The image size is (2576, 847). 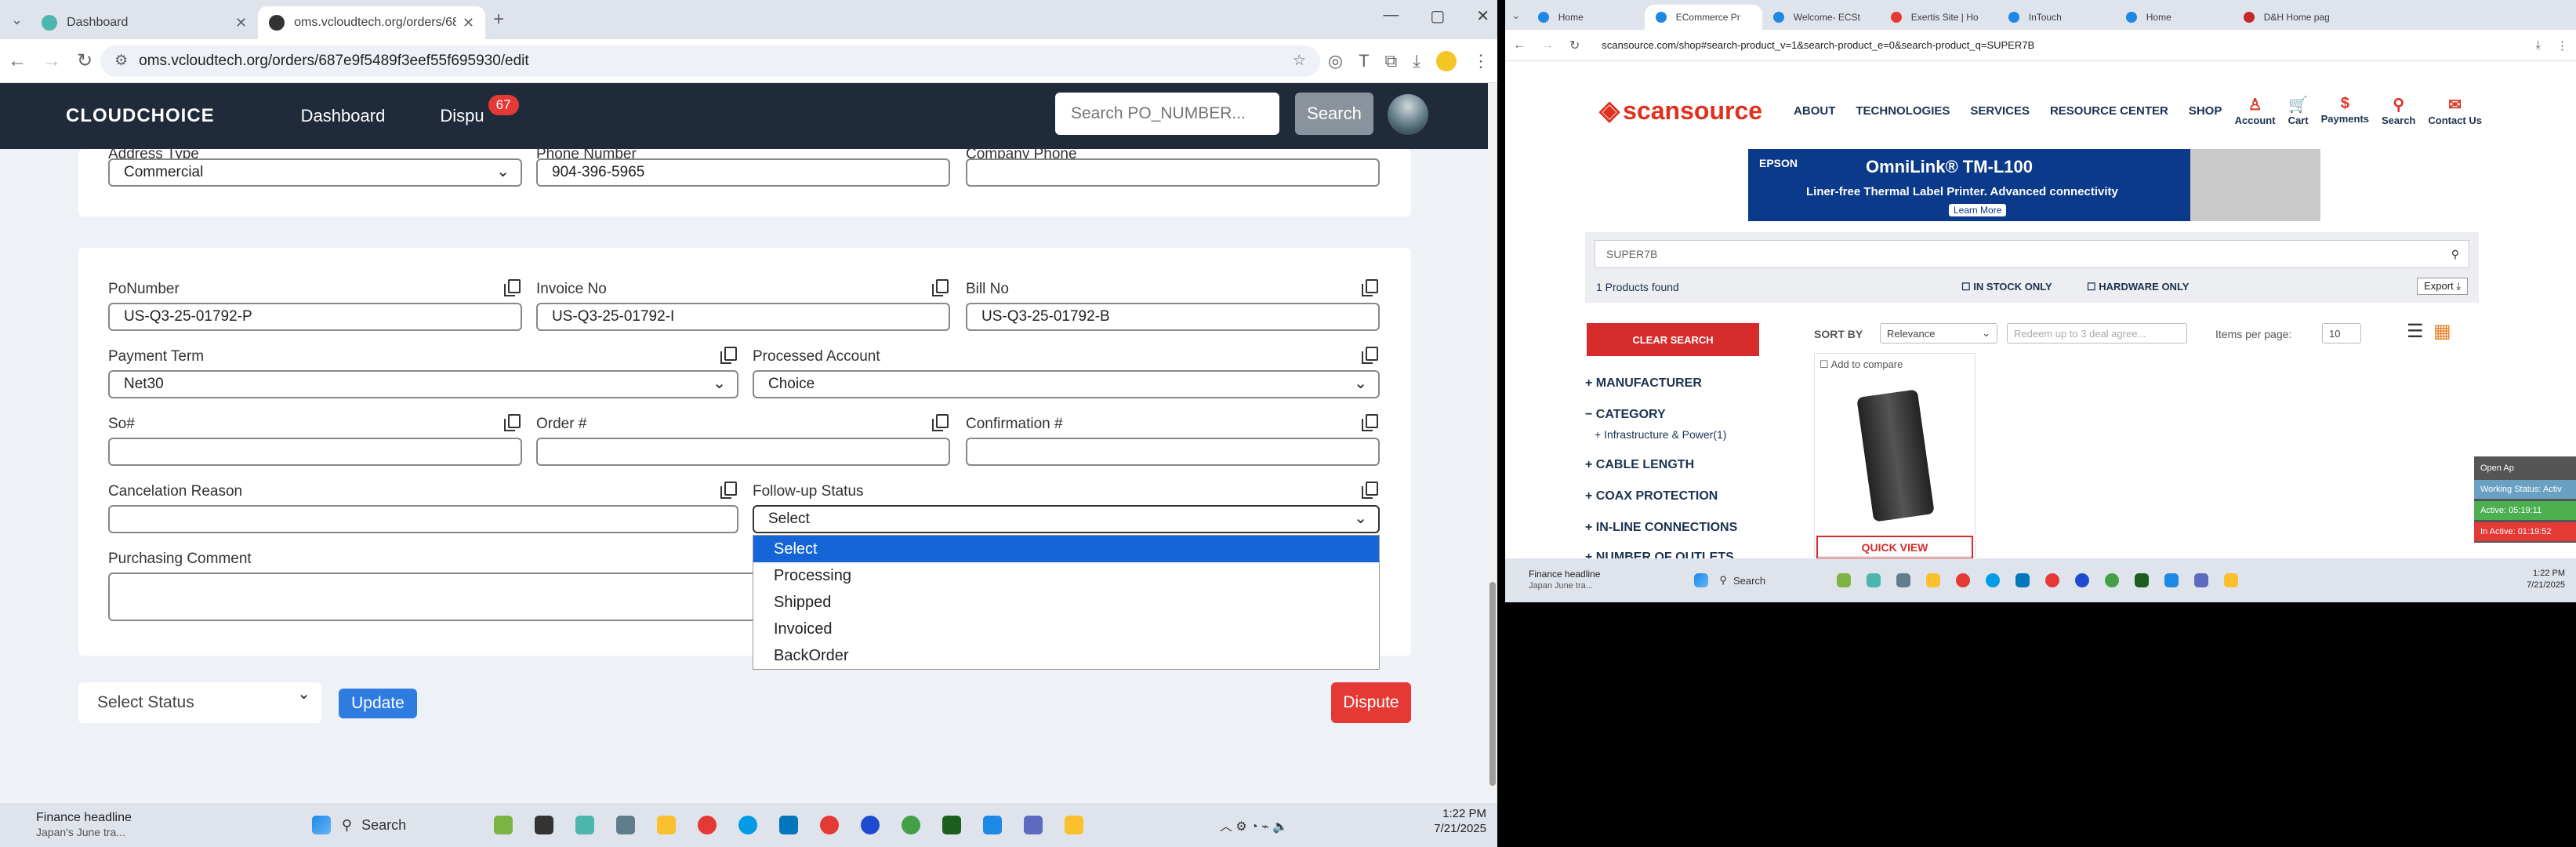 What do you see at coordinates (1681, 110) in the screenshot?
I see `scansource-logo: ◈ scansource` at bounding box center [1681, 110].